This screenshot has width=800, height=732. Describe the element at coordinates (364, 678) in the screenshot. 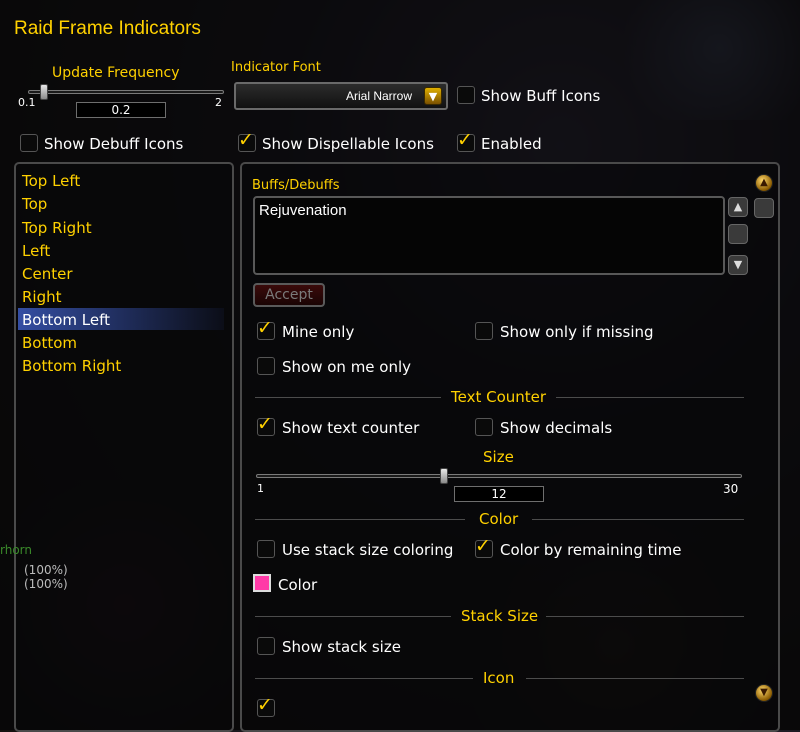

I see `icon-divider-left` at that location.